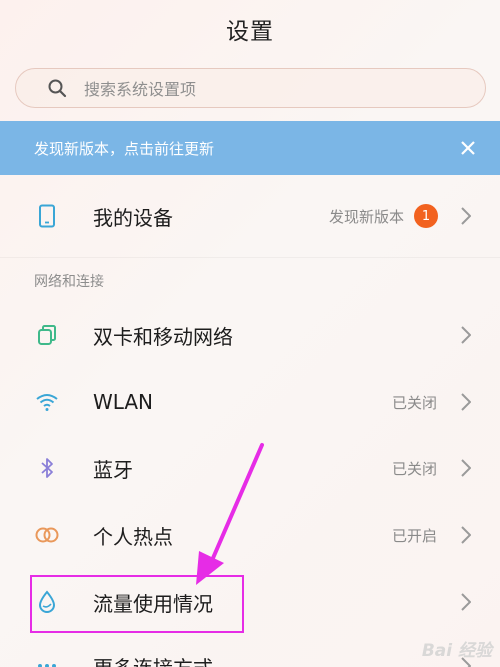  I want to click on hotspot-item: 个人热点 已开启, so click(250, 535).